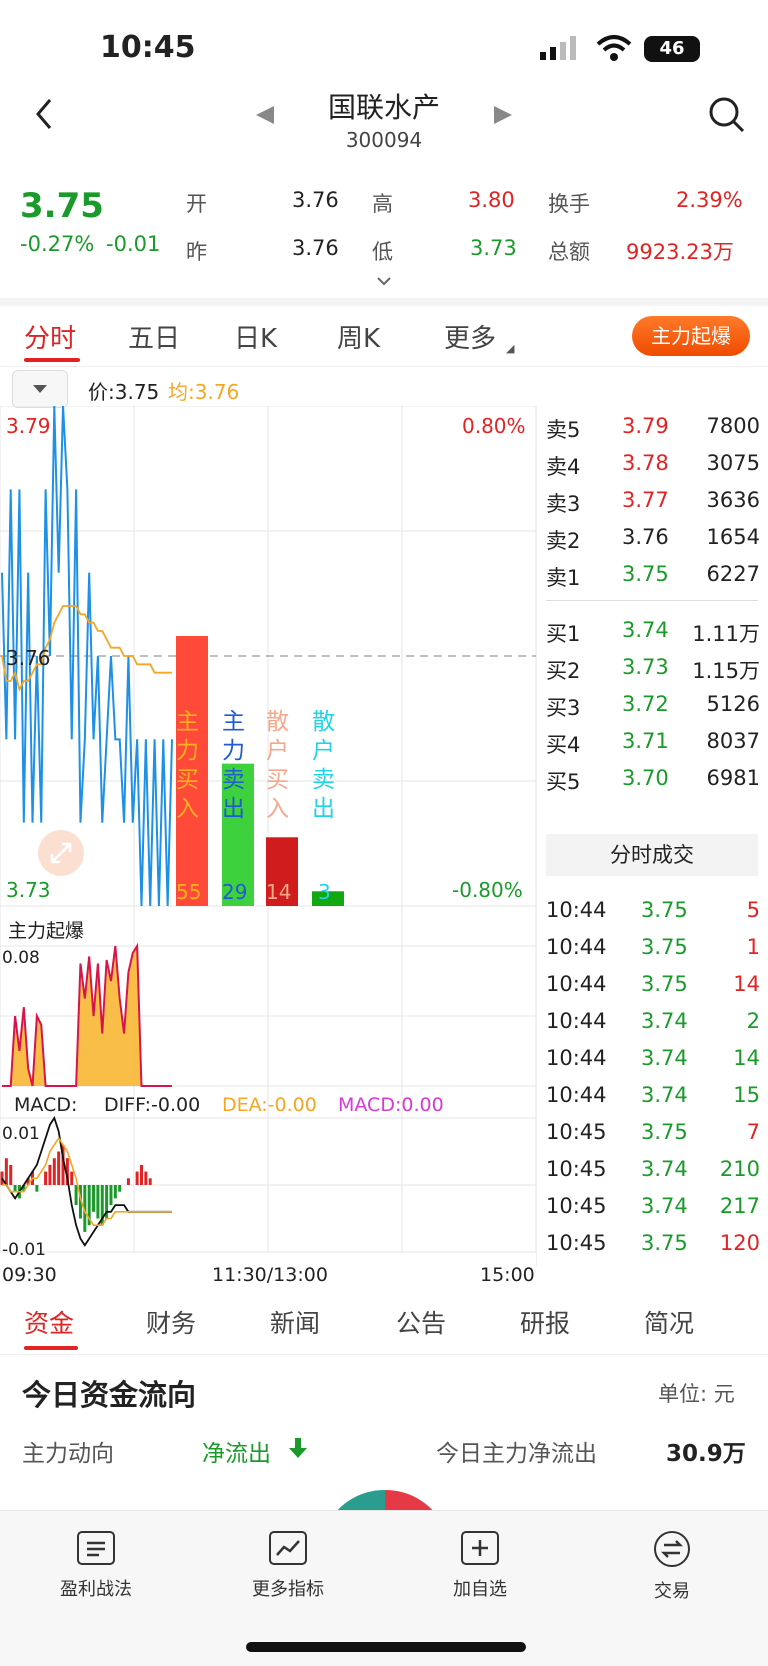 The width and height of the screenshot is (768, 1666). Describe the element at coordinates (358, 336) in the screenshot. I see `tab-weekly-k: 周K` at that location.